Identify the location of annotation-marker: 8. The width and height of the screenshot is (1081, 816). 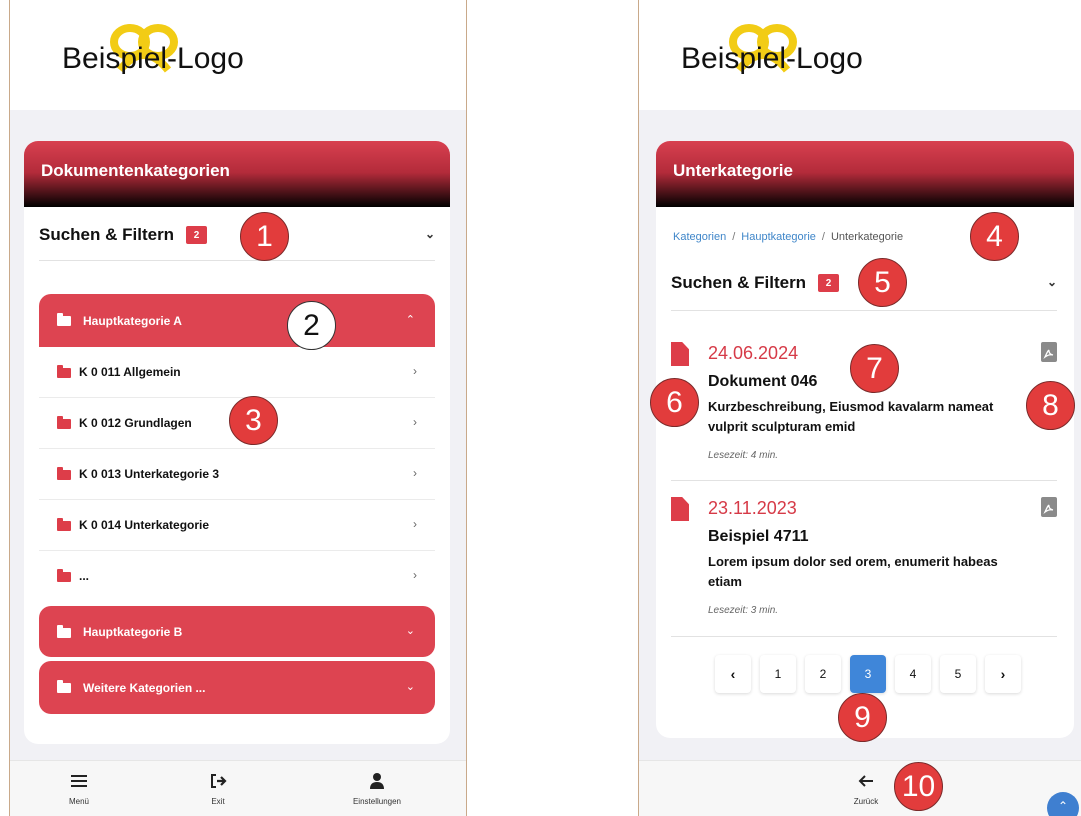
(1050, 405).